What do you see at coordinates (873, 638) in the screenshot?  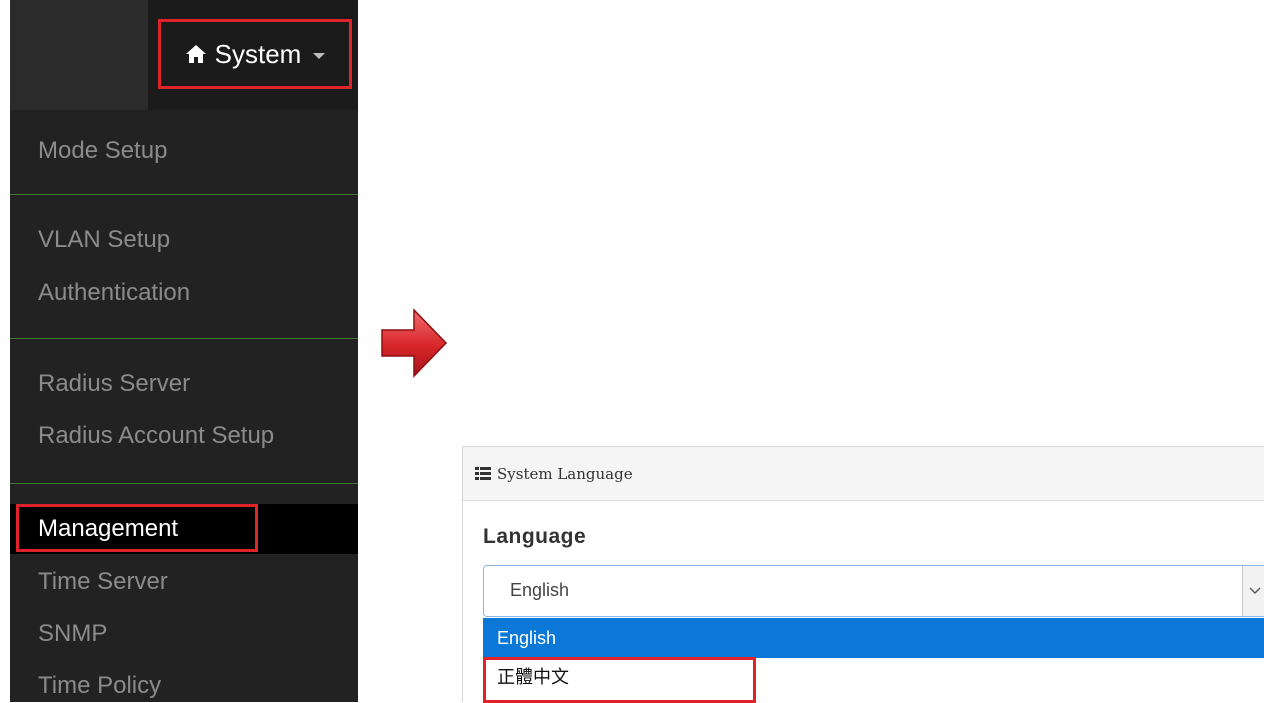 I see `language-option-english: English` at bounding box center [873, 638].